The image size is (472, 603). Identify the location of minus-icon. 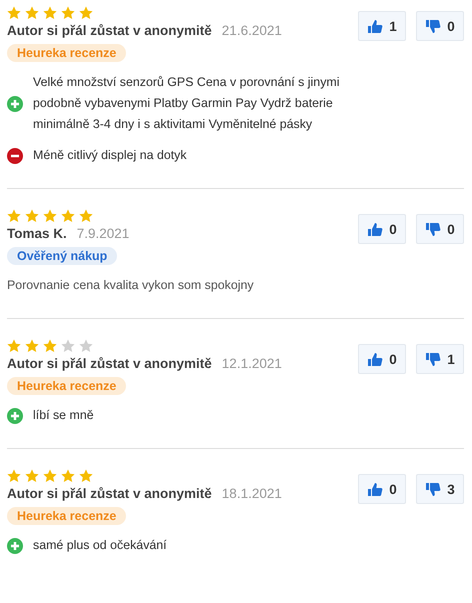
(15, 156).